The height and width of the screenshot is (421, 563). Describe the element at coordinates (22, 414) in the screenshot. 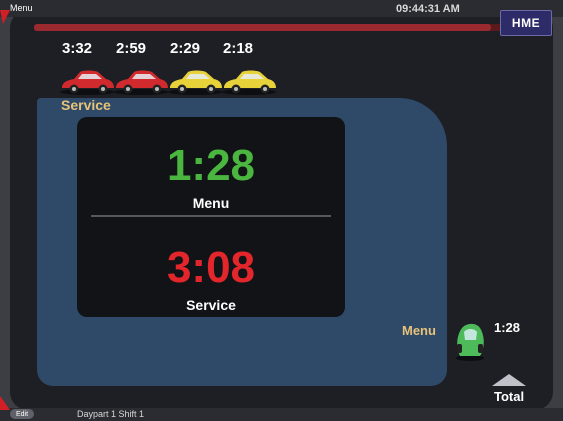

I see `edit-button: Edit` at that location.